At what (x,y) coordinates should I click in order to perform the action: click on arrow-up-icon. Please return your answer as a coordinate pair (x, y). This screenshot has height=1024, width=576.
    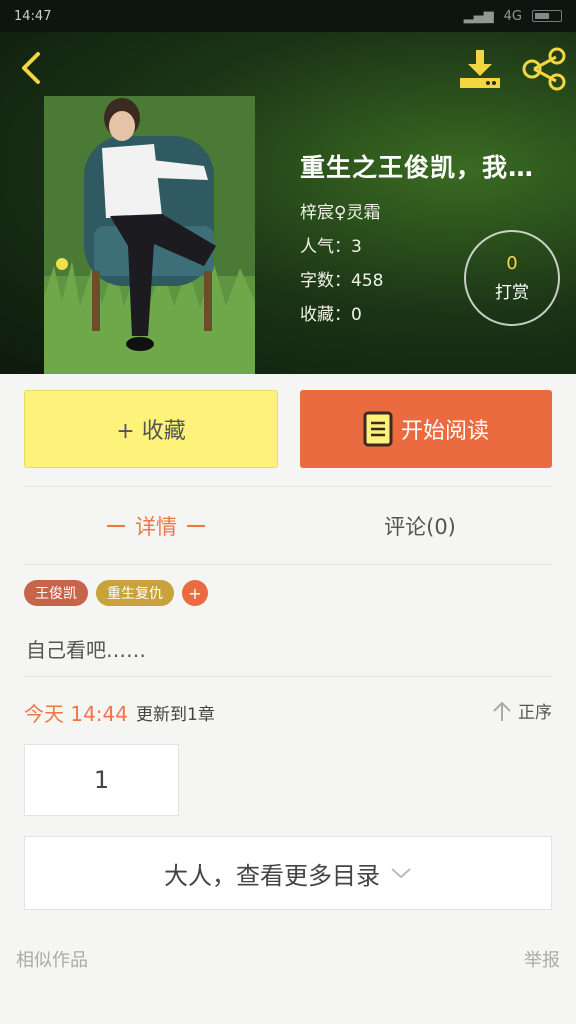
    Looking at the image, I should click on (502, 711).